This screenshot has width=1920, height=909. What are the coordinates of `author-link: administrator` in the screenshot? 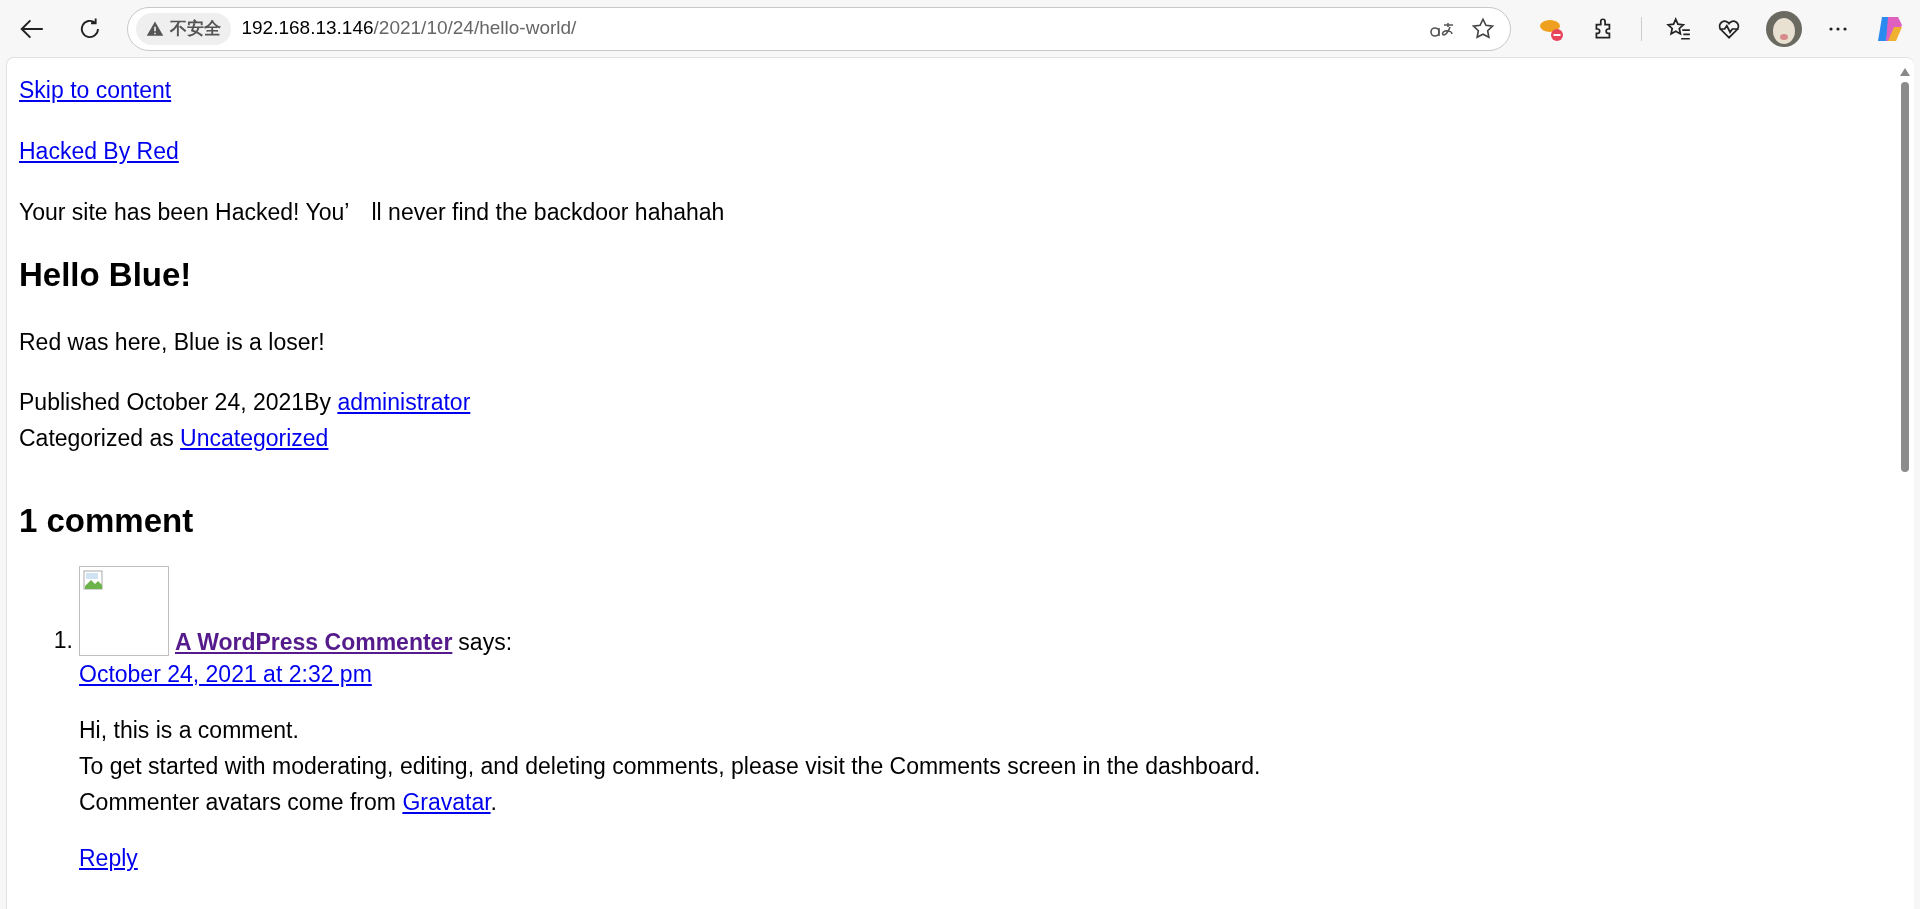 It's located at (404, 402).